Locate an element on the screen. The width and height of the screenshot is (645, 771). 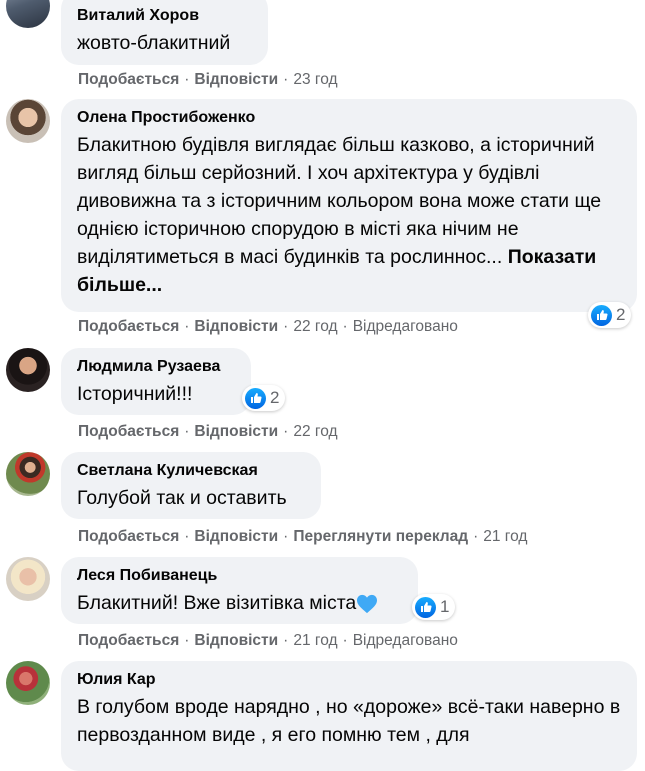
timestamp: 23 год is located at coordinates (315, 79).